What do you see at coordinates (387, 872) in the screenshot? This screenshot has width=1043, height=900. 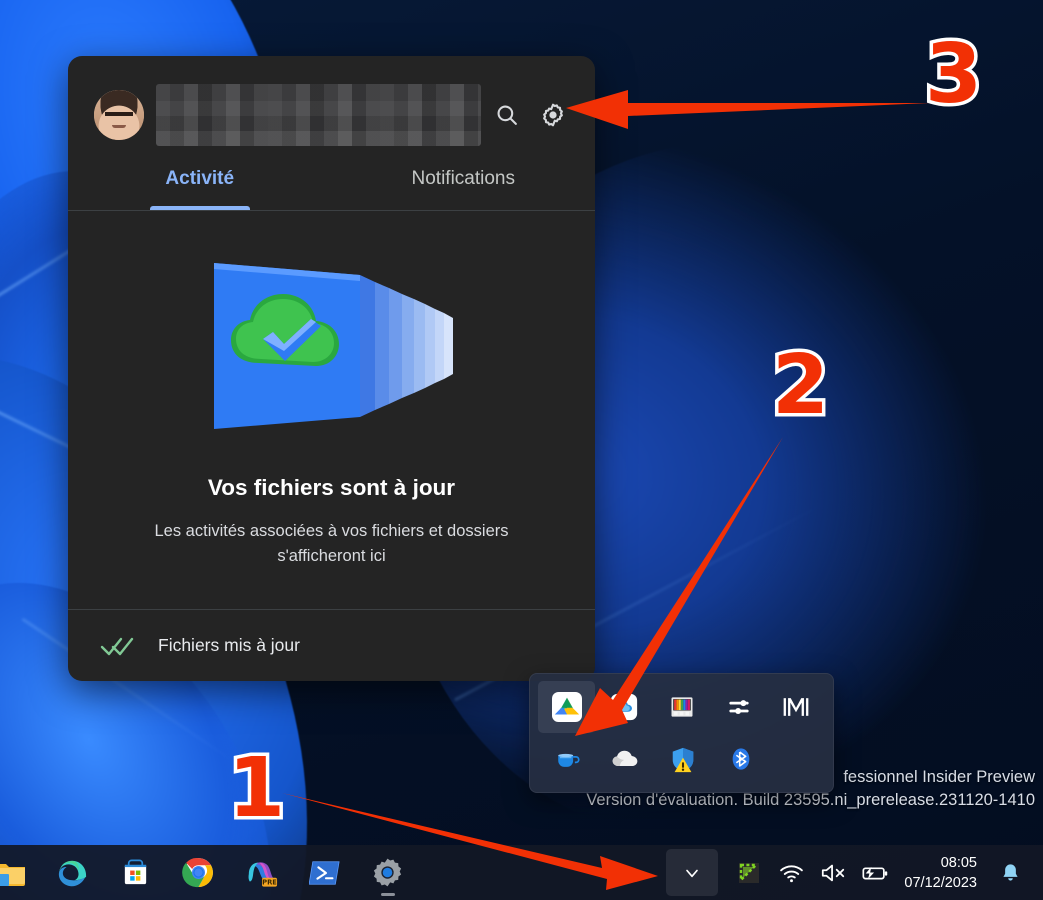 I see `settings-icon` at bounding box center [387, 872].